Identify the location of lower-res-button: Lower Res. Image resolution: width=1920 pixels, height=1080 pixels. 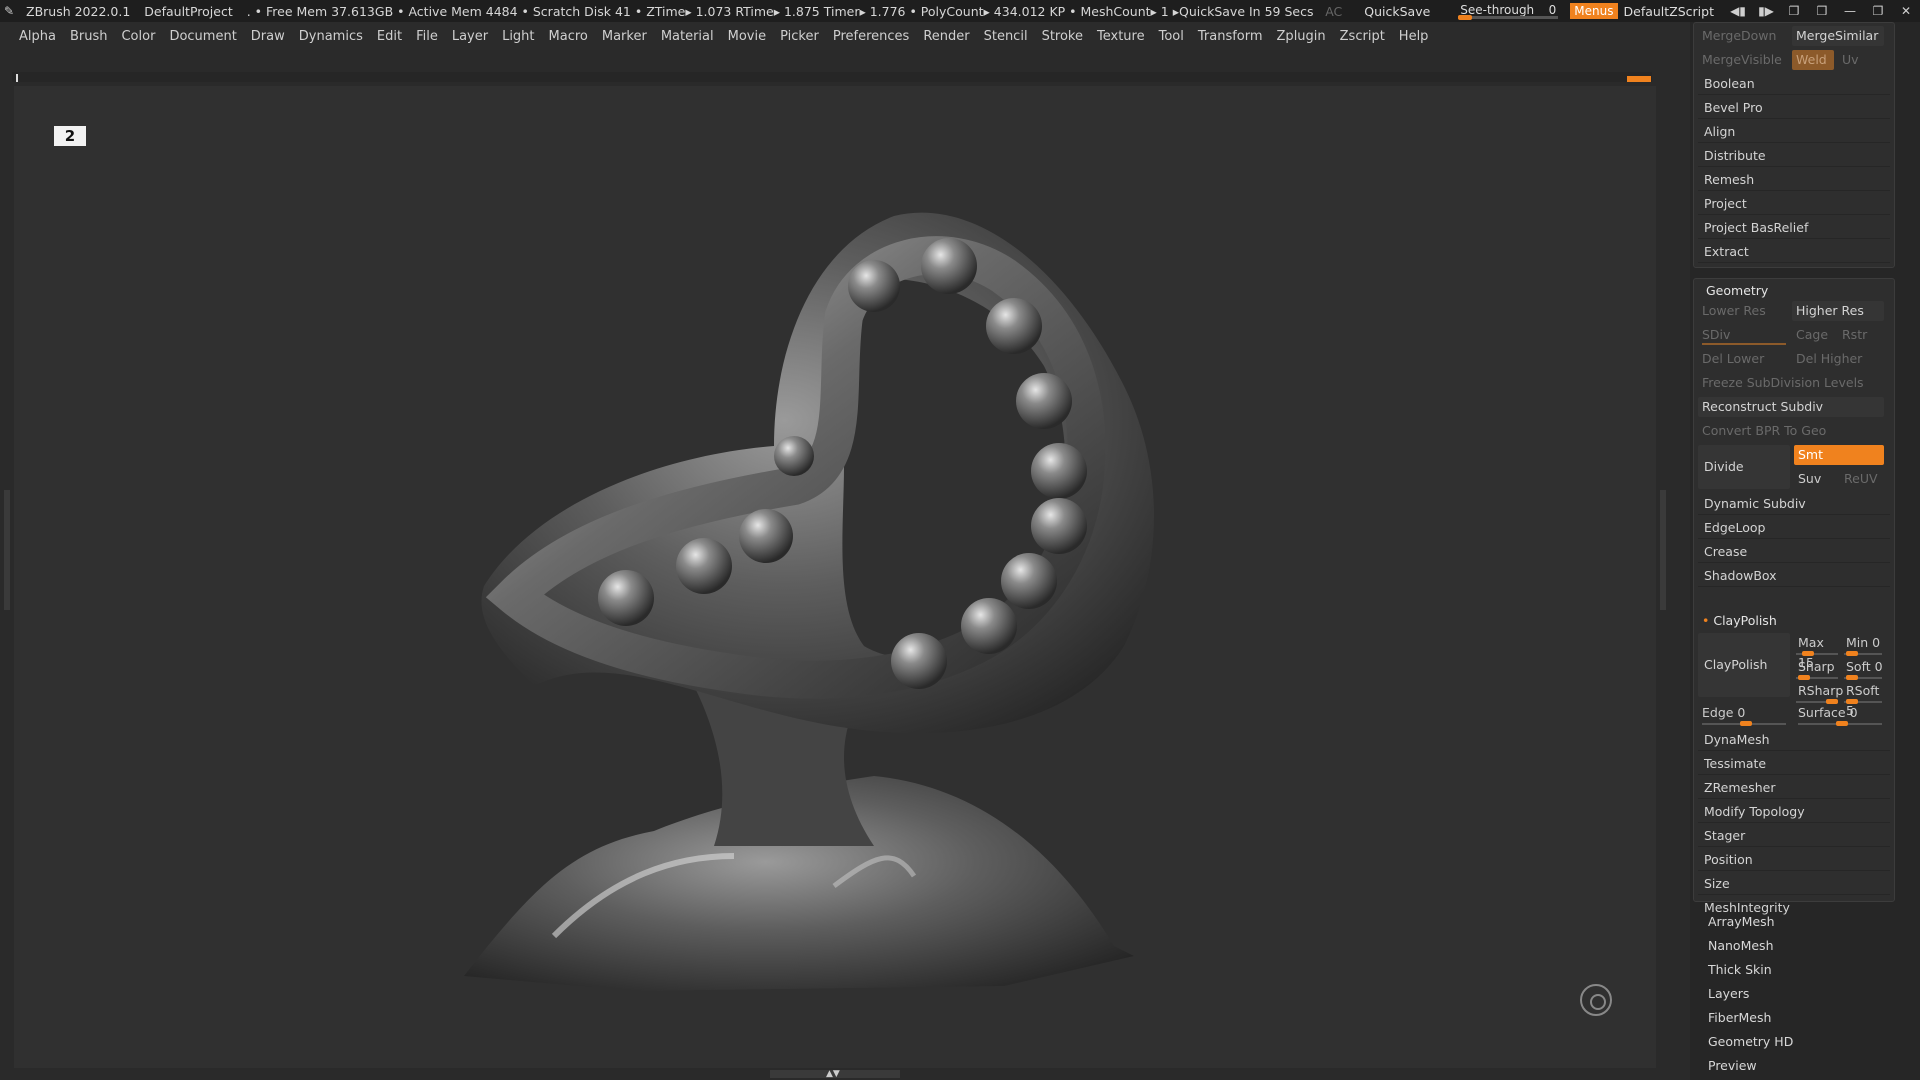
(1742, 311).